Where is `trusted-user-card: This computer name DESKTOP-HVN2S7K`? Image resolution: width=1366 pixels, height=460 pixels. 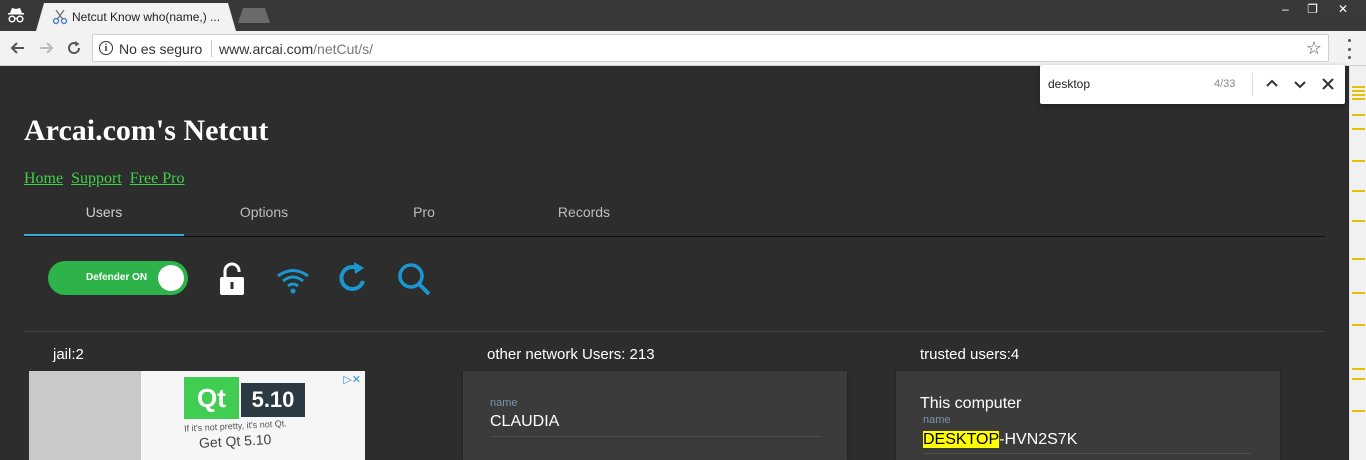
trusted-user-card: This computer name DESKTOP-HVN2S7K is located at coordinates (1088, 415).